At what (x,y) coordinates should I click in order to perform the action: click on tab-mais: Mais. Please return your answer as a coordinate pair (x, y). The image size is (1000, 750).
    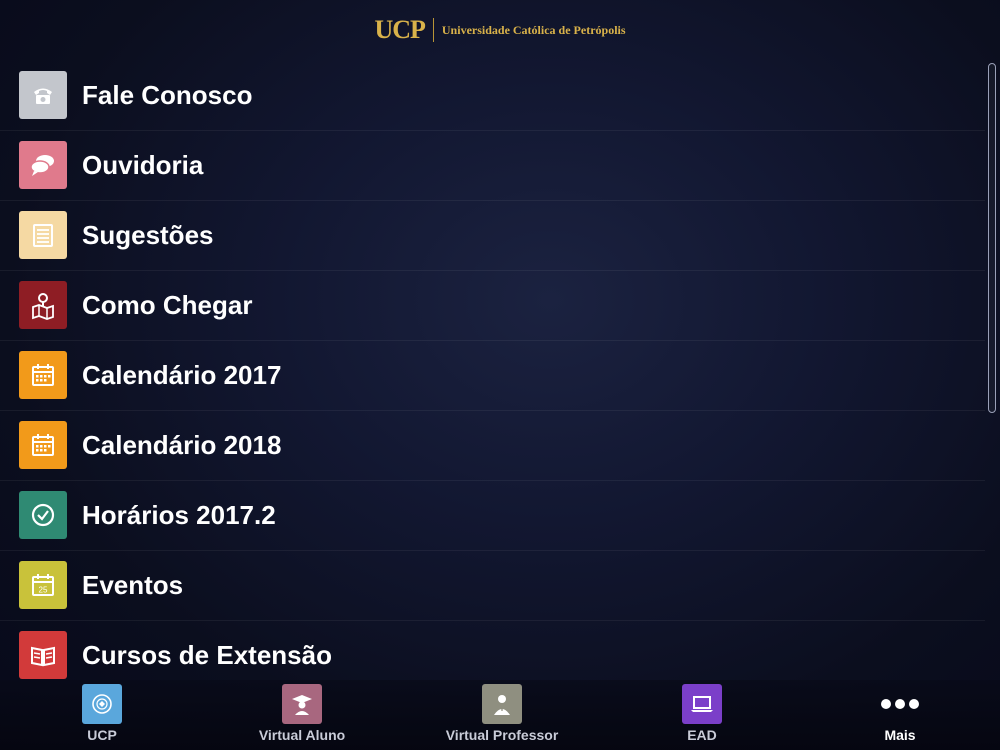
    Looking at the image, I should click on (900, 715).